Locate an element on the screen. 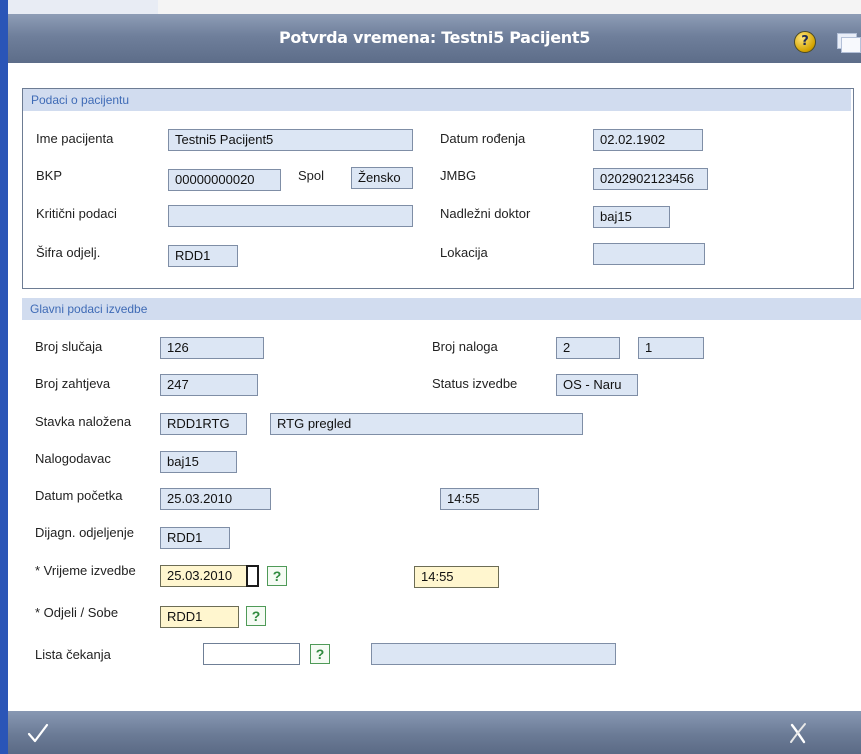 The width and height of the screenshot is (861, 754). orderer-label: Nalogodavac is located at coordinates (73, 458).